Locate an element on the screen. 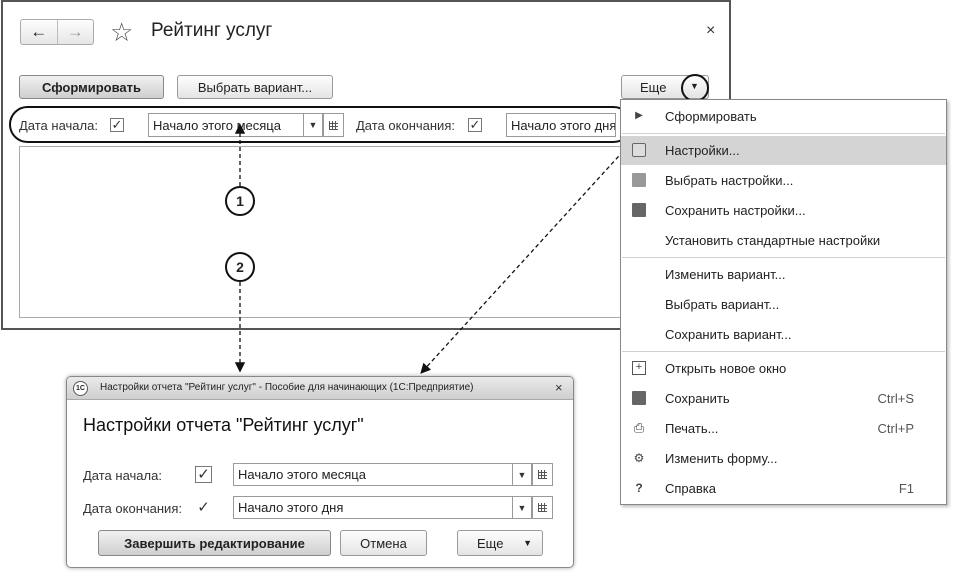  callout-number-1: 1 is located at coordinates (240, 201).